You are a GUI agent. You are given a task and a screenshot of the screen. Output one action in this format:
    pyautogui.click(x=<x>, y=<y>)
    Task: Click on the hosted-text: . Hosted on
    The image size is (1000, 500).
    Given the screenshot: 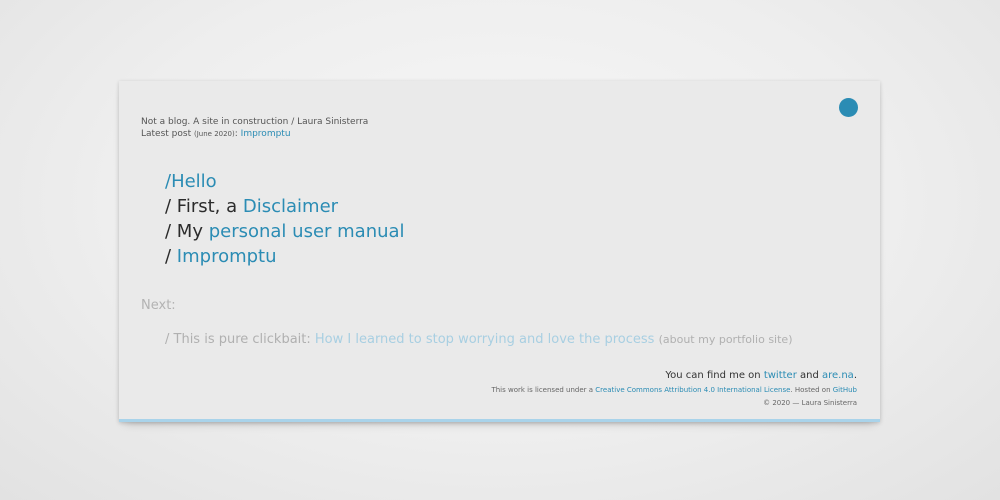 What is the action you would take?
    pyautogui.click(x=811, y=390)
    